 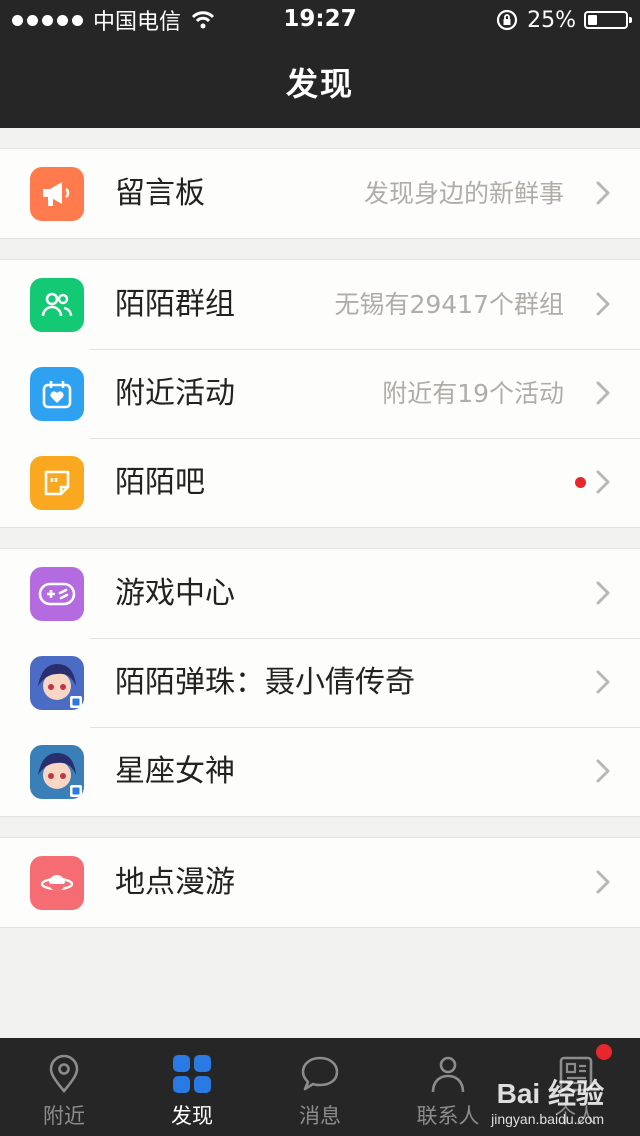 I want to click on list-item: 陌陌群组 无锡有29417个群组, so click(x=320, y=304).